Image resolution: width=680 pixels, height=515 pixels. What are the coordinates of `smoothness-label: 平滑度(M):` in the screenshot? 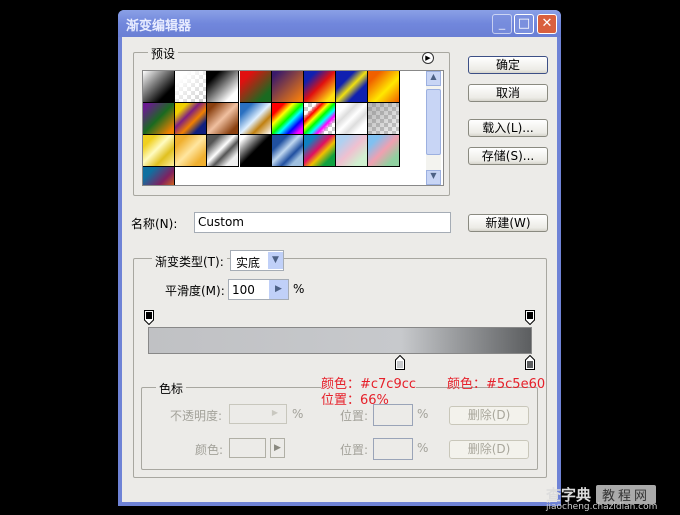 It's located at (195, 291).